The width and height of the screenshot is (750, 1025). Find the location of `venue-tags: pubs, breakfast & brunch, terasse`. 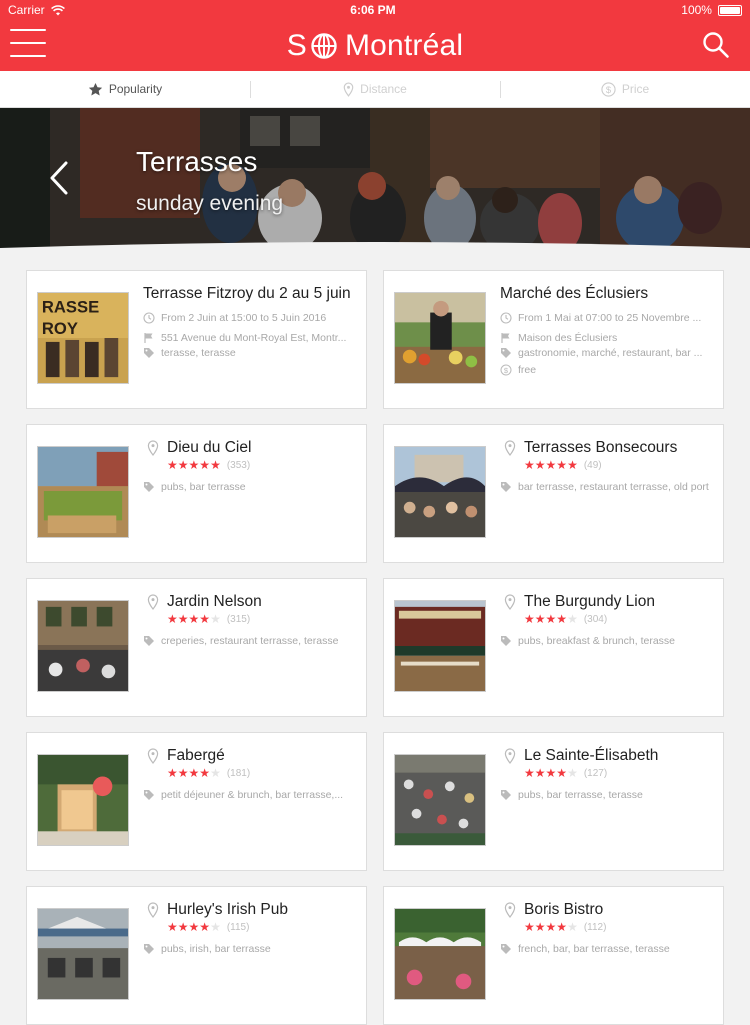

venue-tags: pubs, breakfast & brunch, terasse is located at coordinates (597, 641).